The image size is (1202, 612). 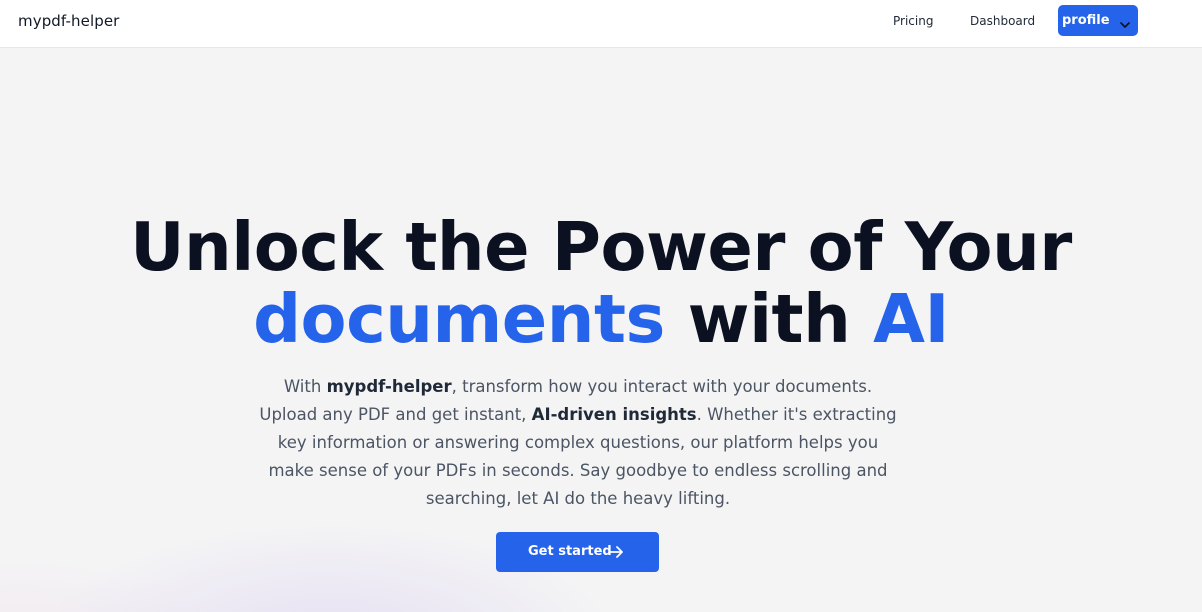 I want to click on nav-link-dashboard: Dashboard, so click(x=1002, y=21).